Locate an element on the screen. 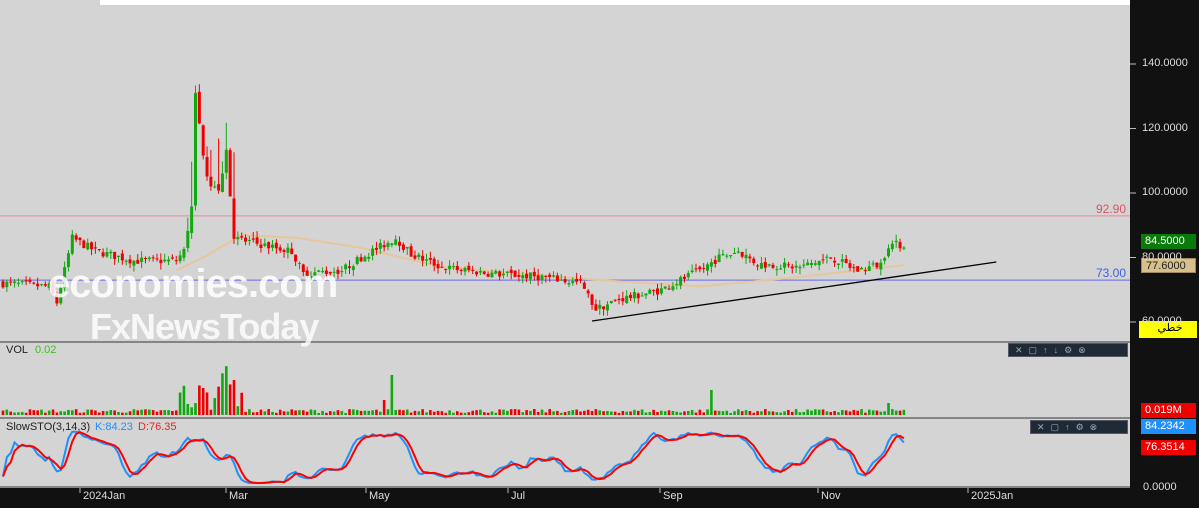 This screenshot has height=508, width=1199. volume-axis-tag: 0.019M is located at coordinates (1168, 410).